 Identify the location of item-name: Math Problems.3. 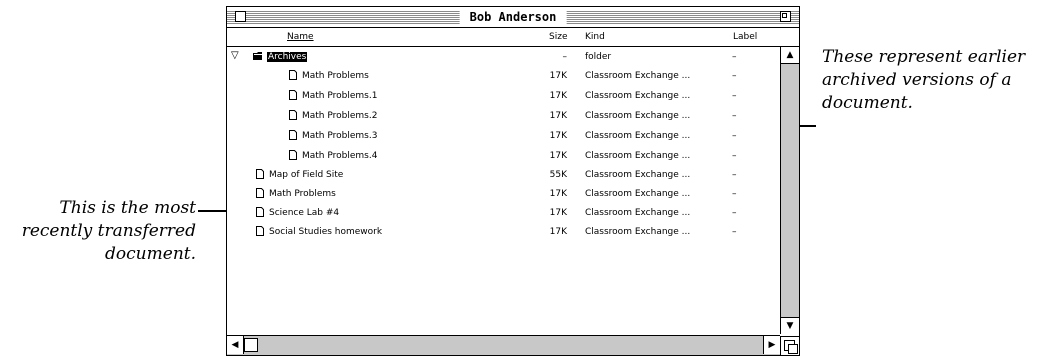
(340, 136).